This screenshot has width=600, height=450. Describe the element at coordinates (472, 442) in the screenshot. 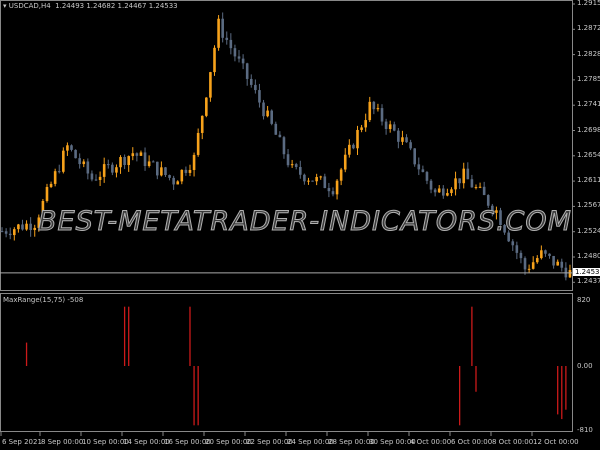

I see `time-tick: 6 Oct 00:00` at that location.